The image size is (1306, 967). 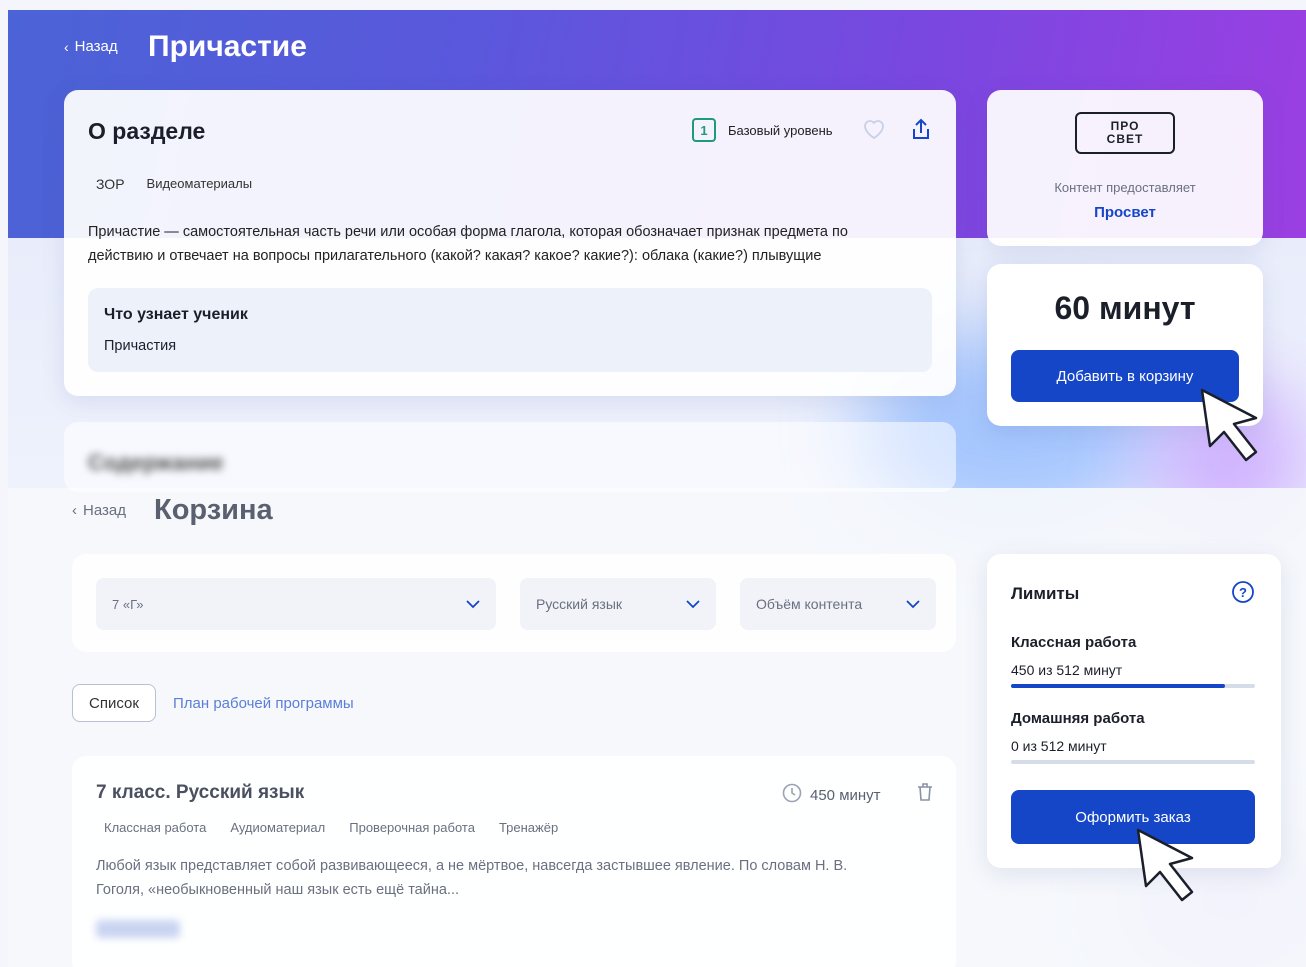 What do you see at coordinates (1125, 187) in the screenshot?
I see `provider-caption: Контент предоставляет` at bounding box center [1125, 187].